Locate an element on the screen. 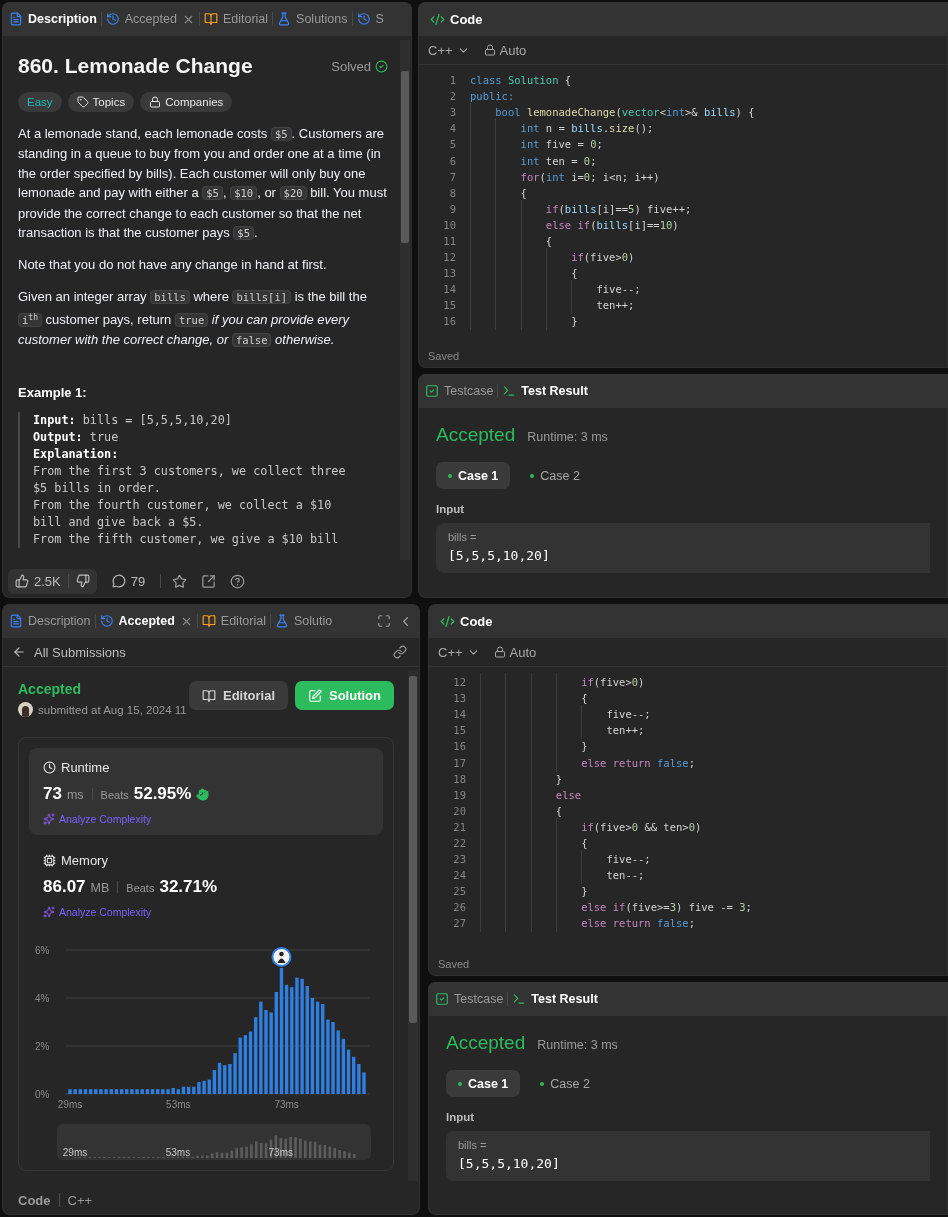 The image size is (948, 1217). document-icon is located at coordinates (16, 19).